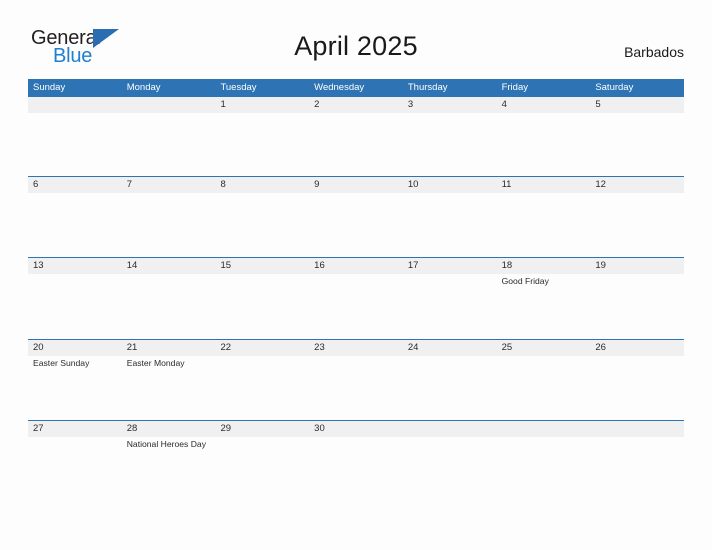 This screenshot has width=712, height=550. Describe the element at coordinates (427, 87) in the screenshot. I see `weekday-header-thursday: Thursday` at that location.